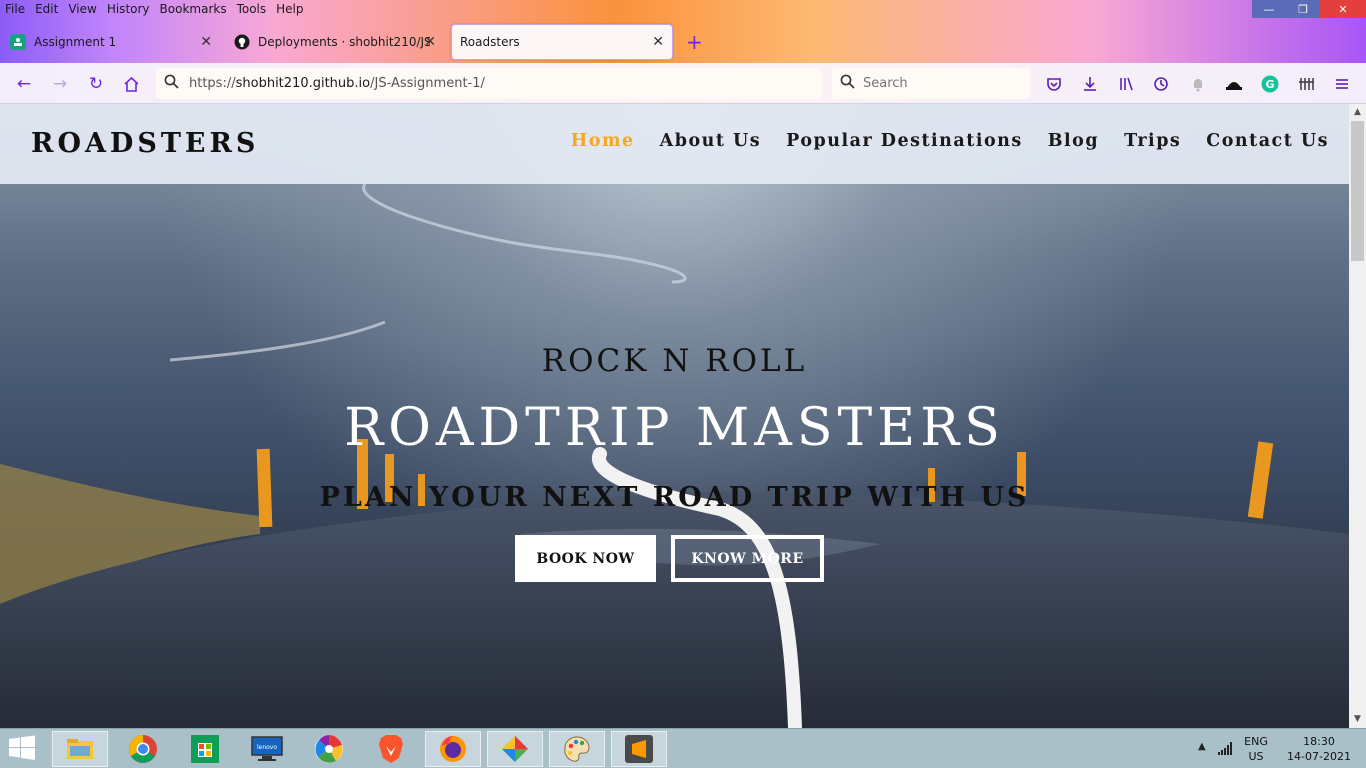 The height and width of the screenshot is (768, 1366). Describe the element at coordinates (289, 10) in the screenshot. I see `menu-help: Help` at that location.